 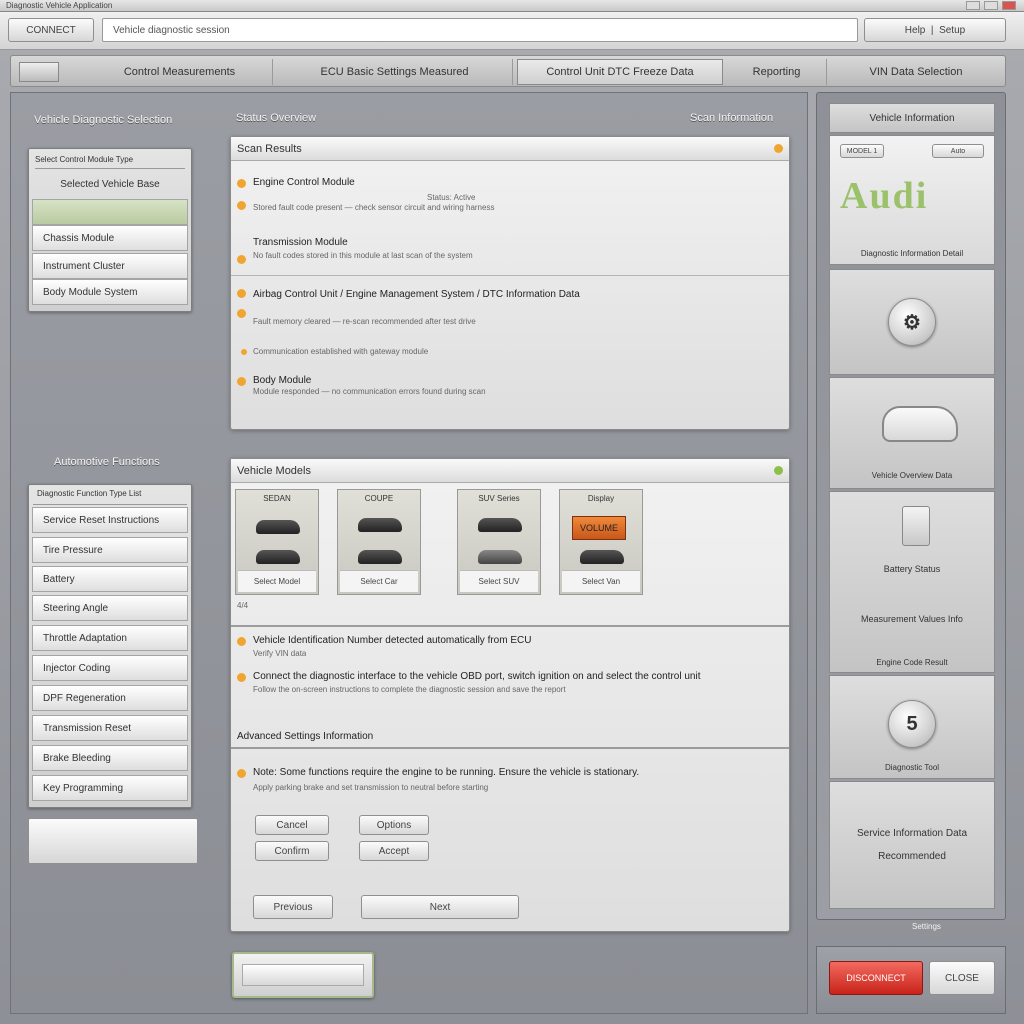 What do you see at coordinates (912, 845) in the screenshot?
I see `sidebar-cell-service: Service Information Data Recommended` at bounding box center [912, 845].